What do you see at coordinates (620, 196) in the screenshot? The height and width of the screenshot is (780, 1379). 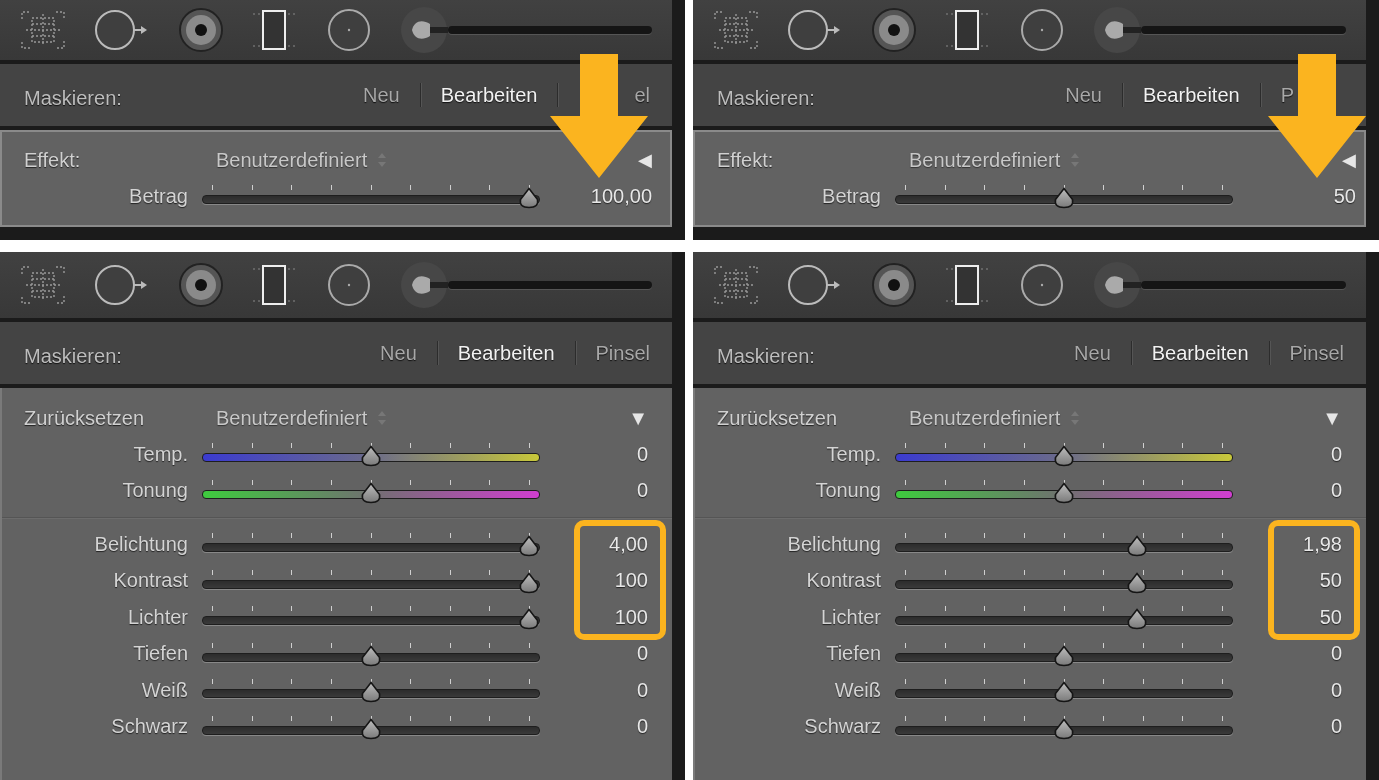 I see `slider-value: 100,00` at bounding box center [620, 196].